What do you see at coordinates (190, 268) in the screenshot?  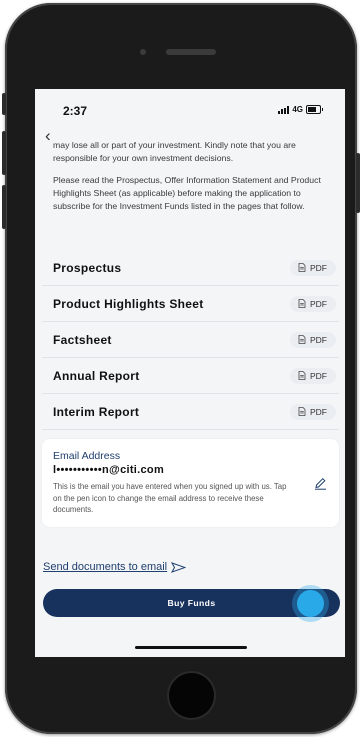 I see `document-row-prospectus: Prospectus PDF` at bounding box center [190, 268].